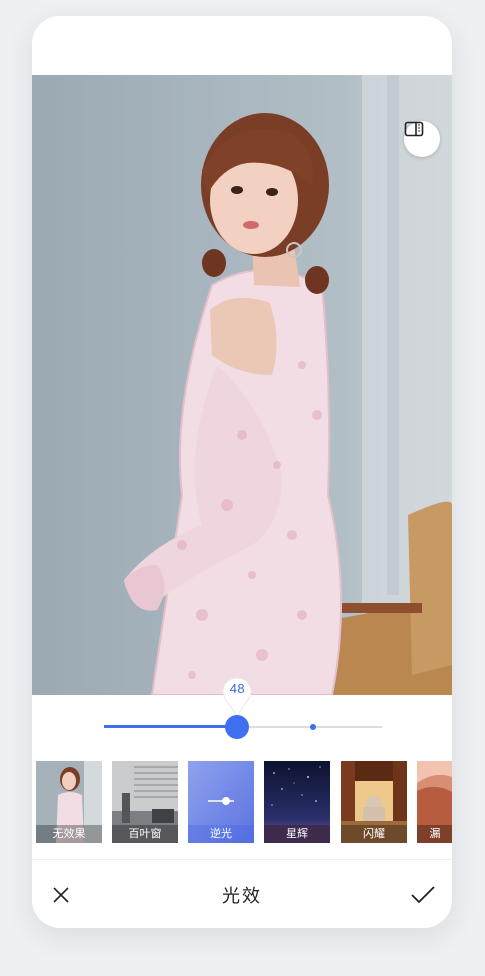  I want to click on filter-strip: 无效果 百叶窗 逆光 星辉 闪耀 漏, so click(244, 803).